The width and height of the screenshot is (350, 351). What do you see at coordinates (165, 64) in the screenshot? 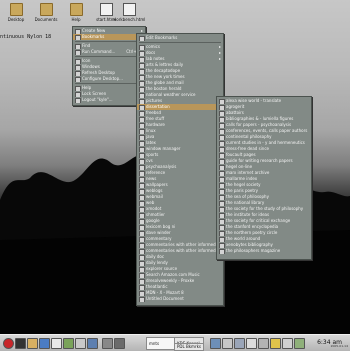
I see `bookmark-item-label: arts & lettres daily` at bounding box center [165, 64].